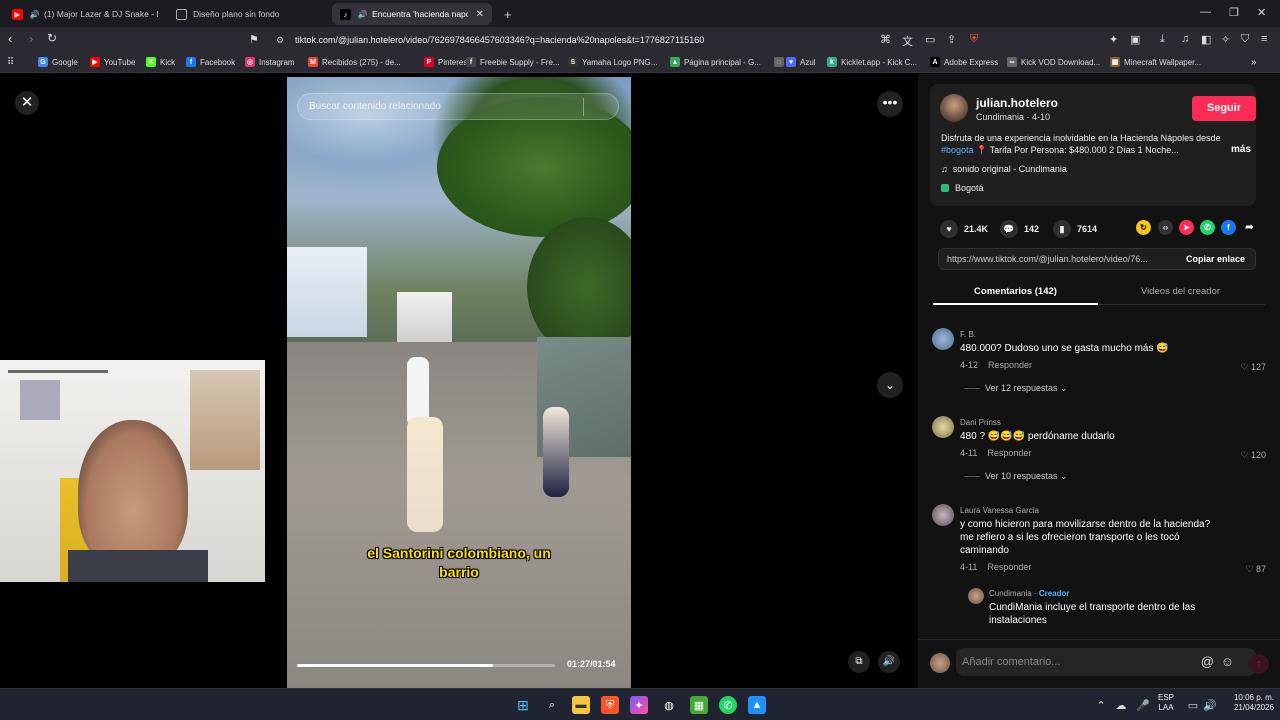  What do you see at coordinates (1249, 703) in the screenshot?
I see `clock: 10:06 p. m. 21/04/2026` at bounding box center [1249, 703].